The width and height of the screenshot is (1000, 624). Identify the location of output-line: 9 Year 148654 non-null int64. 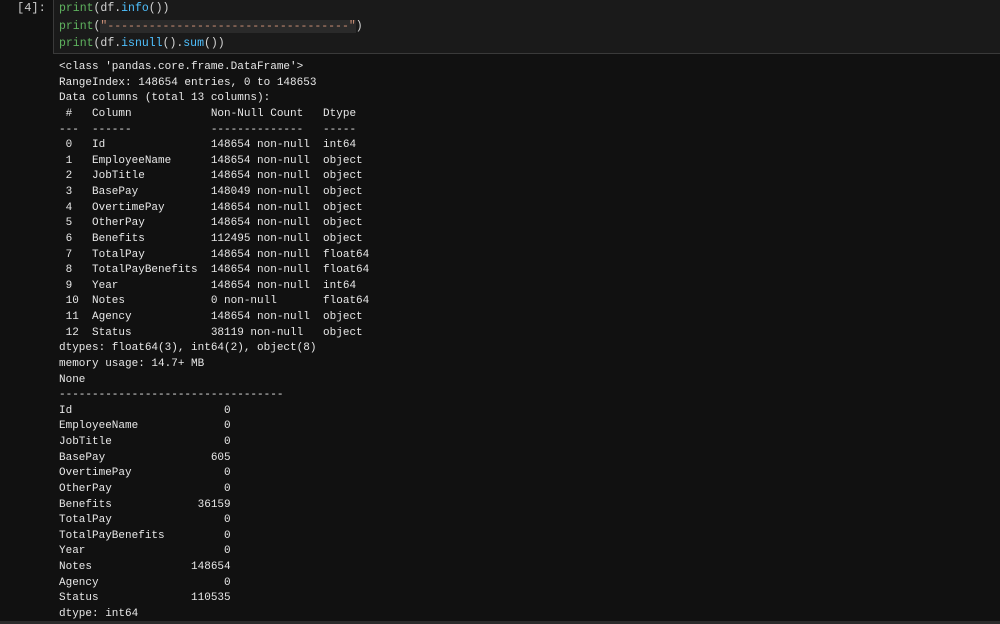
(214, 285).